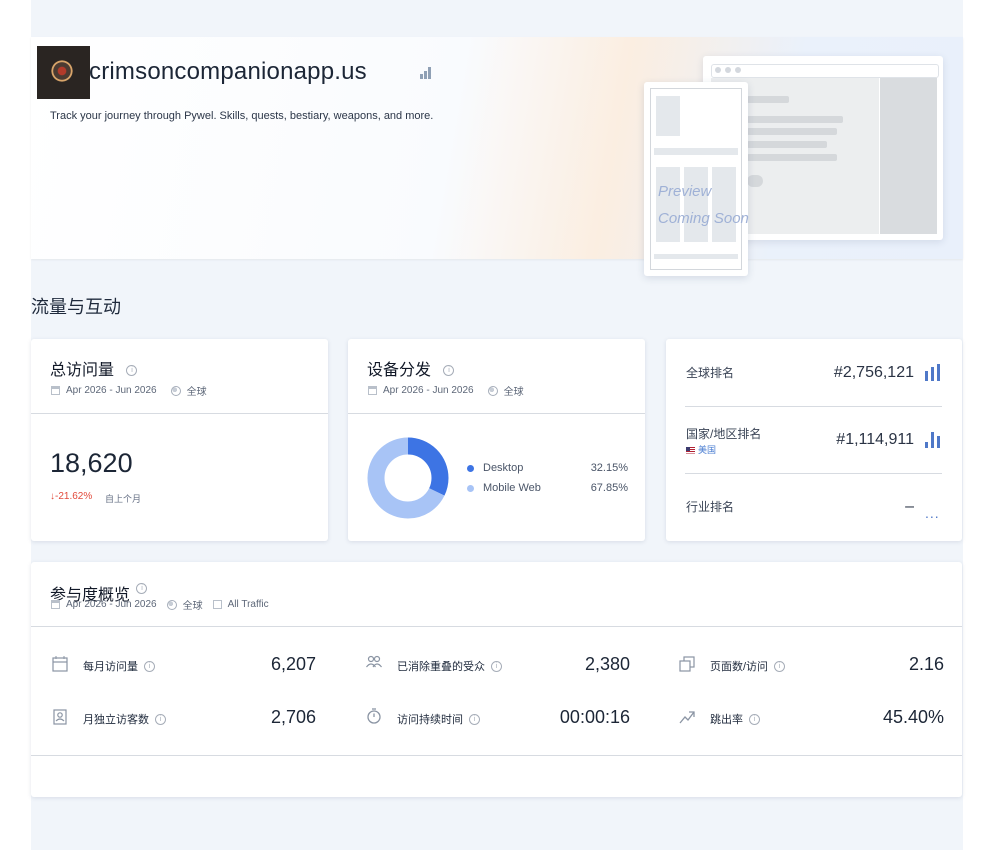  What do you see at coordinates (710, 373) in the screenshot?
I see `global-rank-label: 全球排名` at bounding box center [710, 373].